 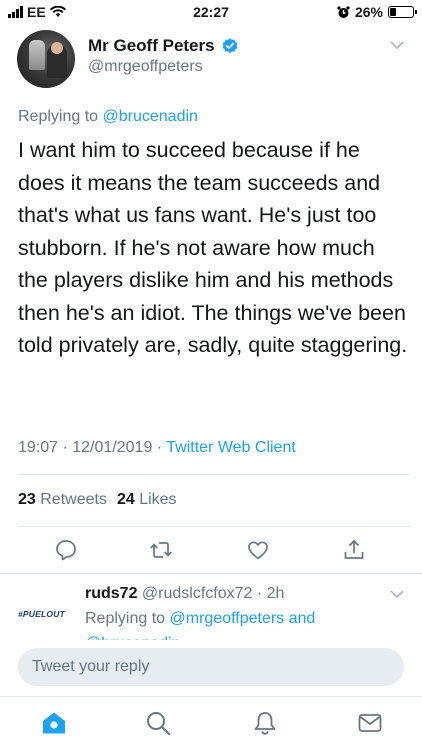 What do you see at coordinates (27, 499) in the screenshot?
I see `retweets-count: 23` at bounding box center [27, 499].